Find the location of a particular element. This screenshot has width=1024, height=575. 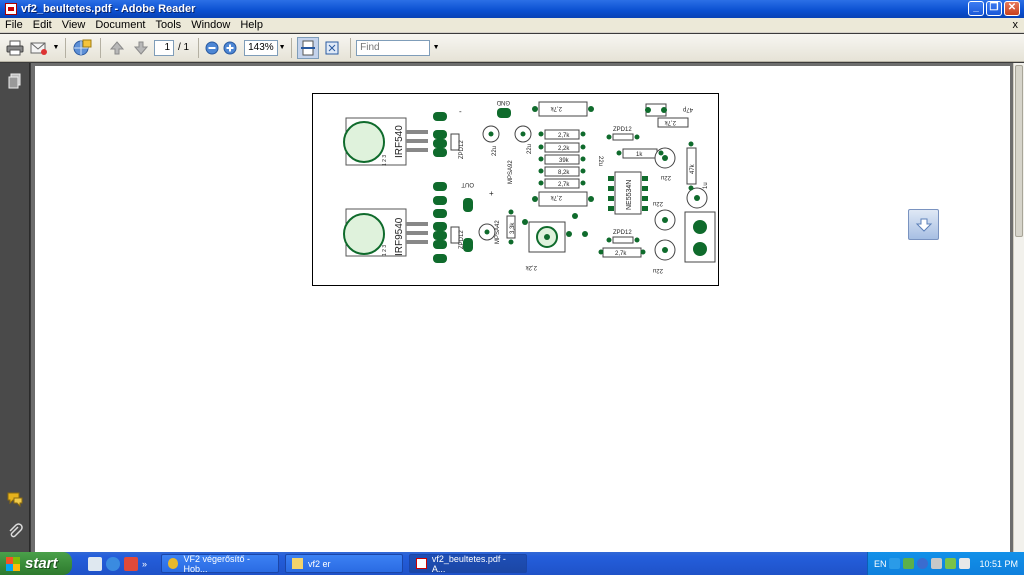

irf9540-label: IRF9540 is located at coordinates (399, 236).